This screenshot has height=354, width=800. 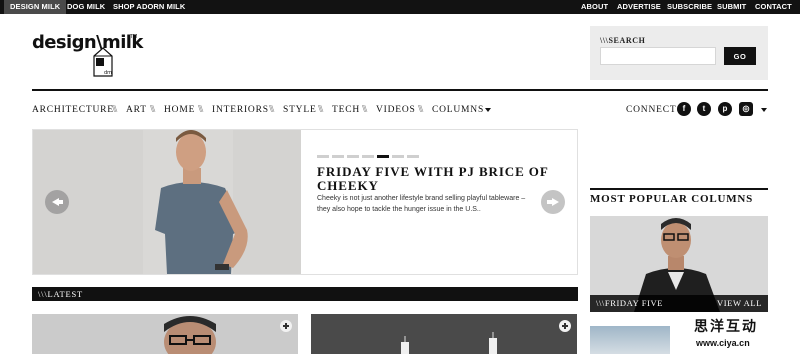 What do you see at coordinates (92, 55) in the screenshot?
I see `site-logo: design\milk TM dm` at bounding box center [92, 55].